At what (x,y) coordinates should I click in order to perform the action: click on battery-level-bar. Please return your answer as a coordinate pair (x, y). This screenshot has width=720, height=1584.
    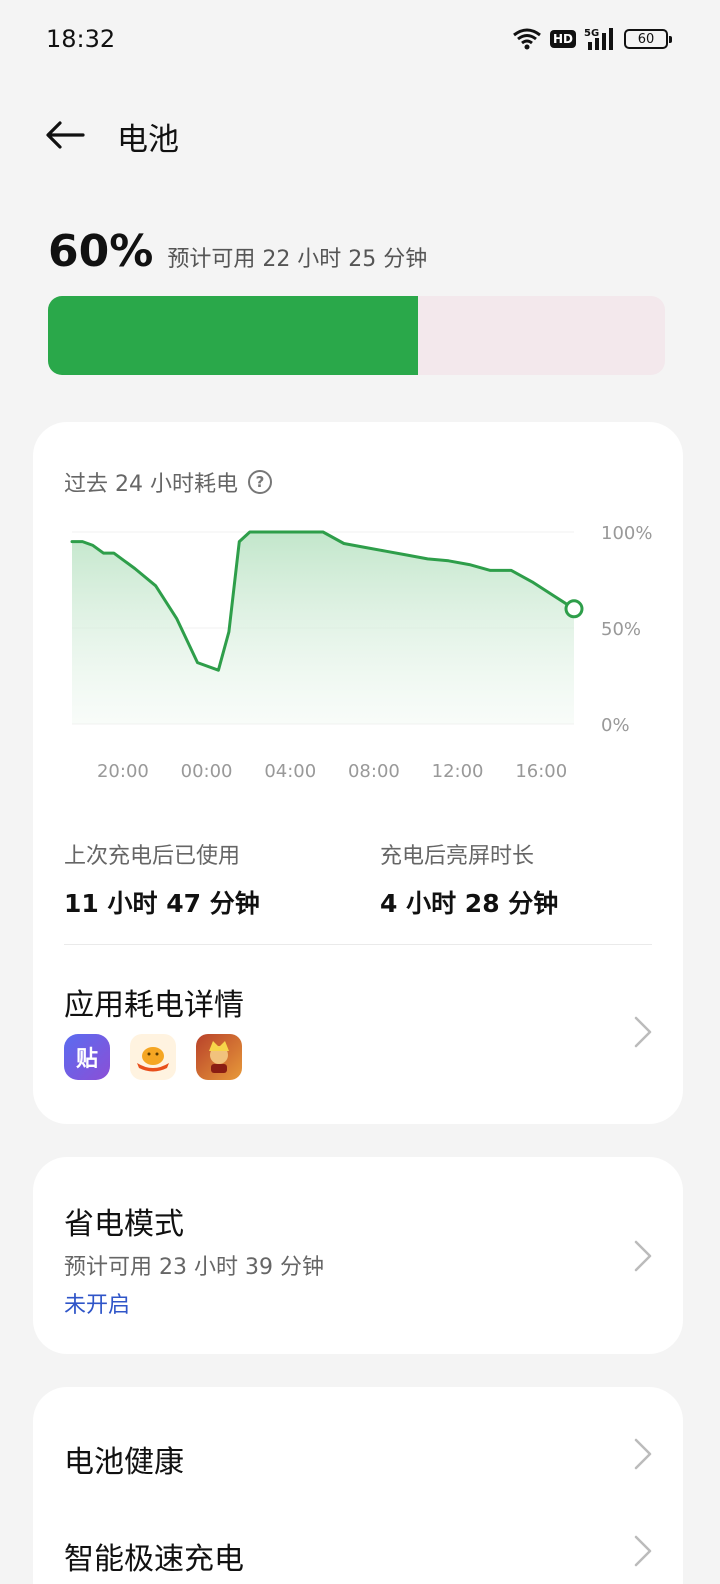
    Looking at the image, I should click on (356, 335).